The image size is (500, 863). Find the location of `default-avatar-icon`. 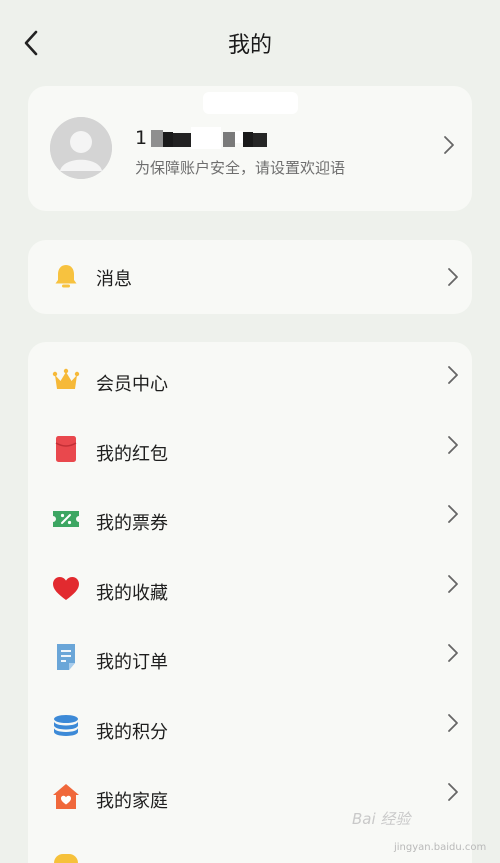

default-avatar-icon is located at coordinates (81, 148).